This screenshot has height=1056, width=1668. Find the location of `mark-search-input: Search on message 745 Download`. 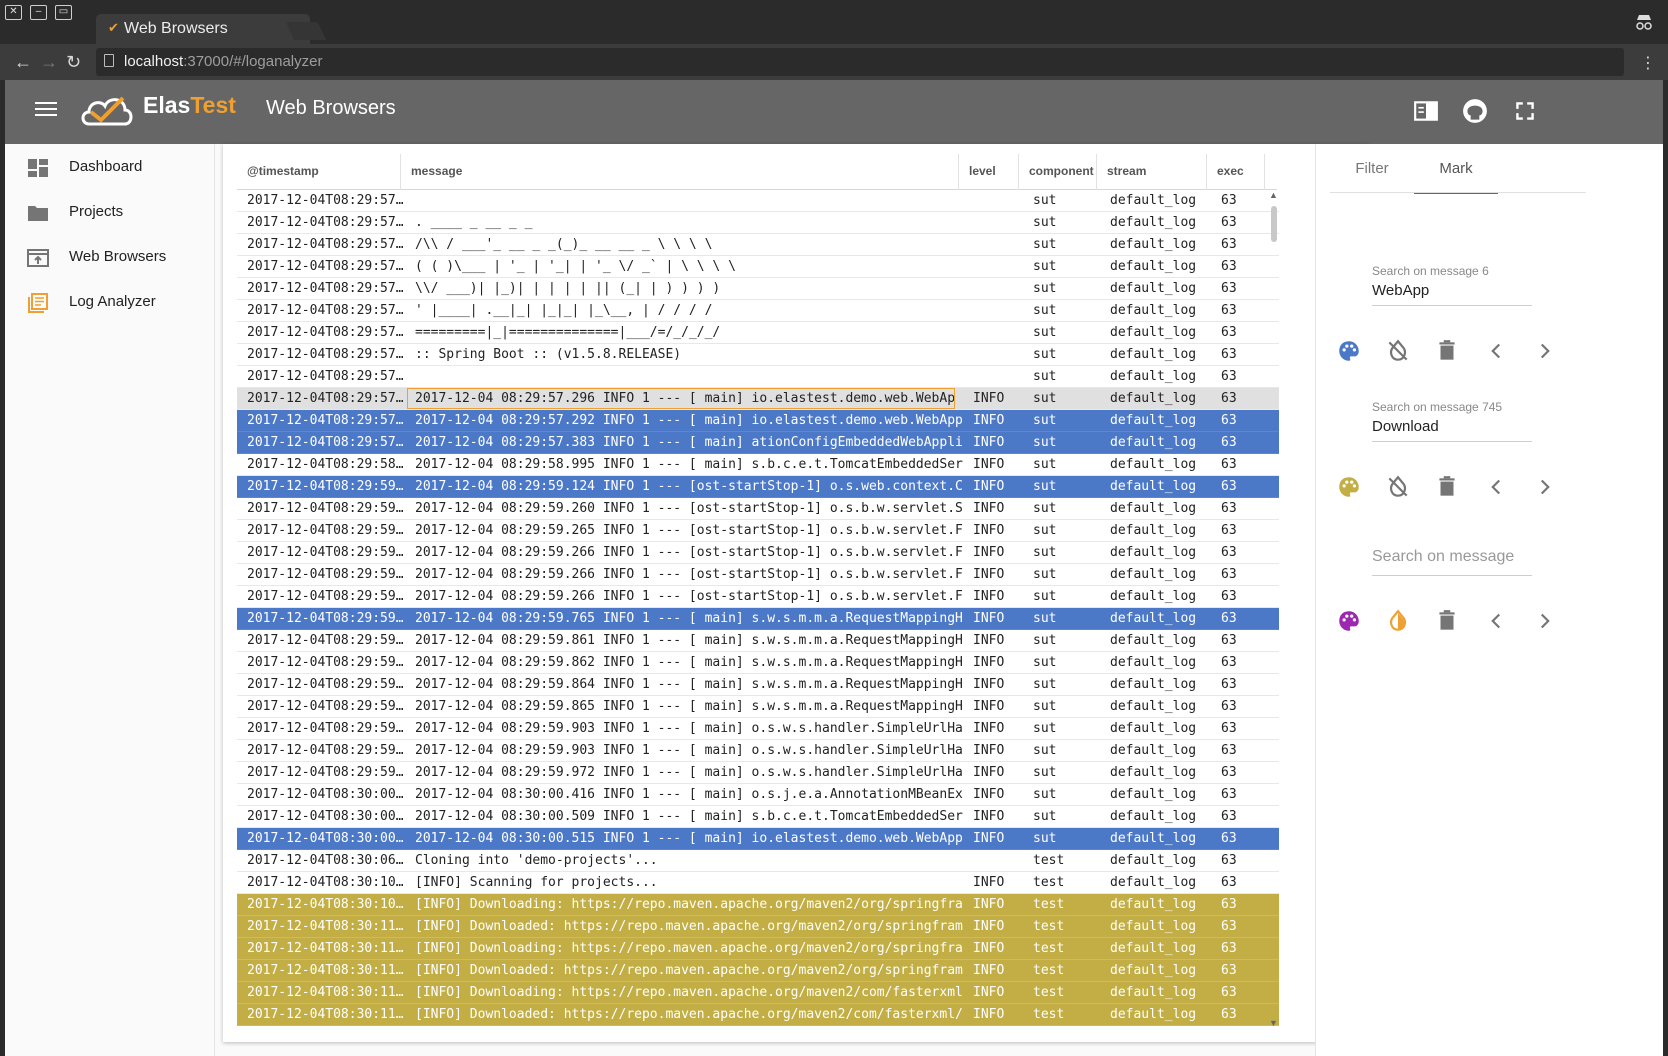

mark-search-input: Search on message 745 Download is located at coordinates (1452, 421).